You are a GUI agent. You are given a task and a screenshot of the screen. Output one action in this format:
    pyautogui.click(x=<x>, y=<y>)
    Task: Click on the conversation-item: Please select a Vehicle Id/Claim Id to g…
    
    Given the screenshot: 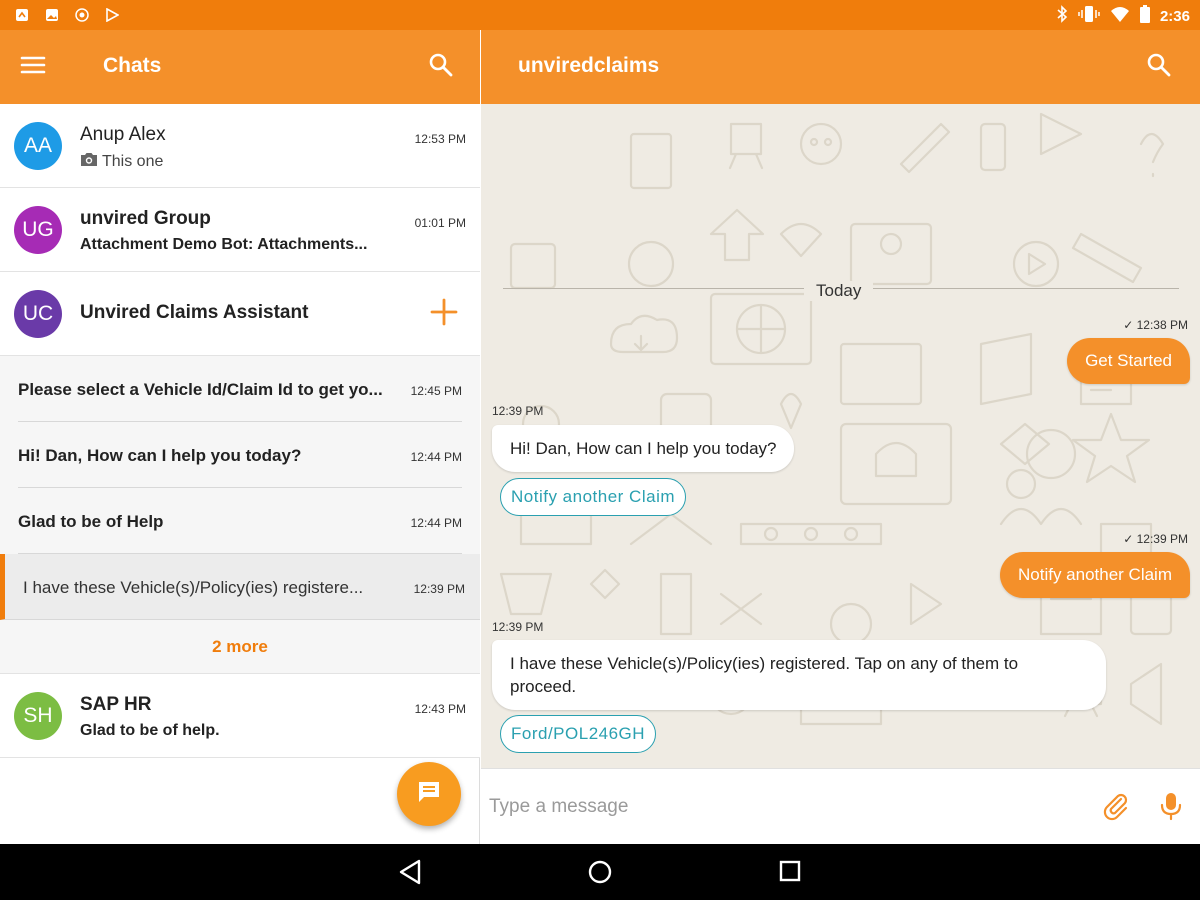 What is the action you would take?
    pyautogui.click(x=240, y=389)
    